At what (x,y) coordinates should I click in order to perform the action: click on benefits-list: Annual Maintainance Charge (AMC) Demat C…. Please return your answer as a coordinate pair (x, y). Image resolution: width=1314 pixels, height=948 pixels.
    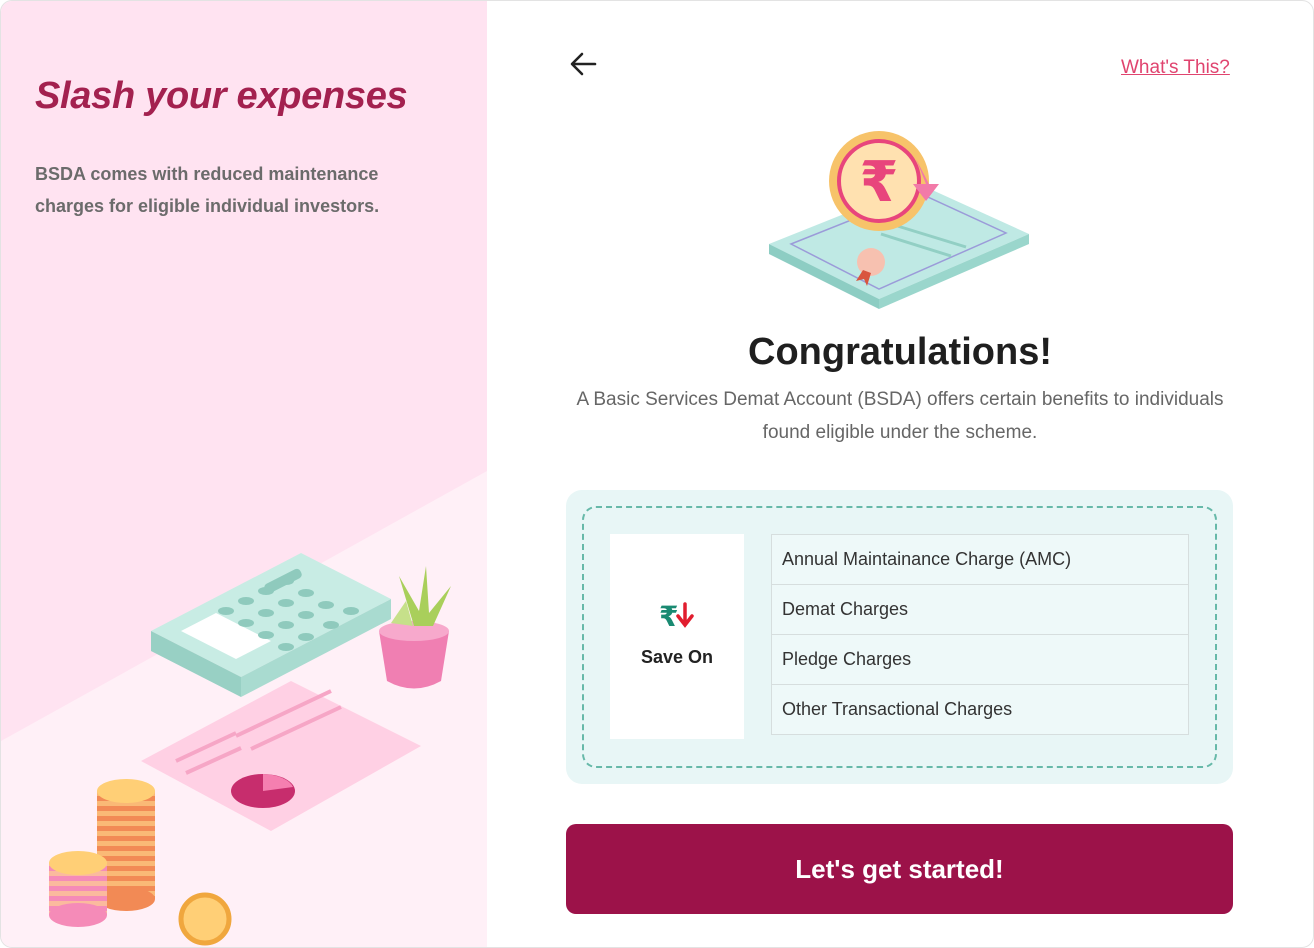
    Looking at the image, I should click on (980, 634).